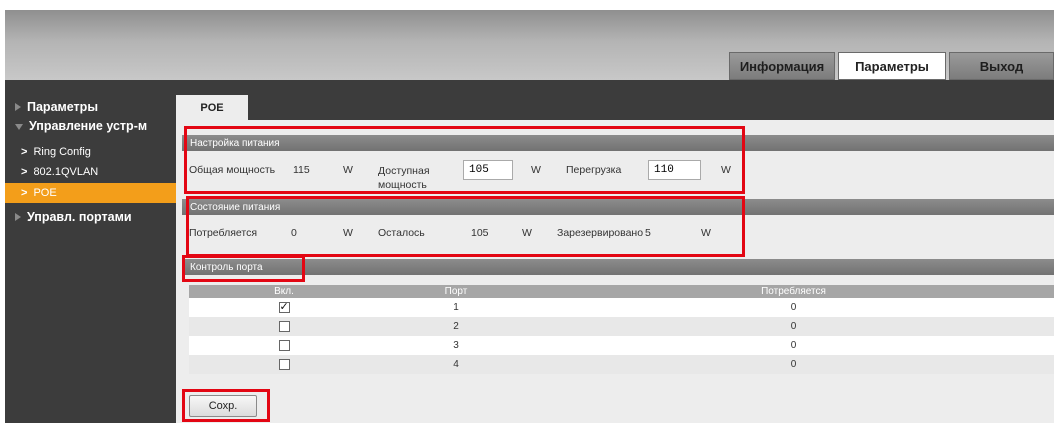 This screenshot has width=1054, height=423. Describe the element at coordinates (235, 207) in the screenshot. I see `section-title: Состояние питания` at that location.